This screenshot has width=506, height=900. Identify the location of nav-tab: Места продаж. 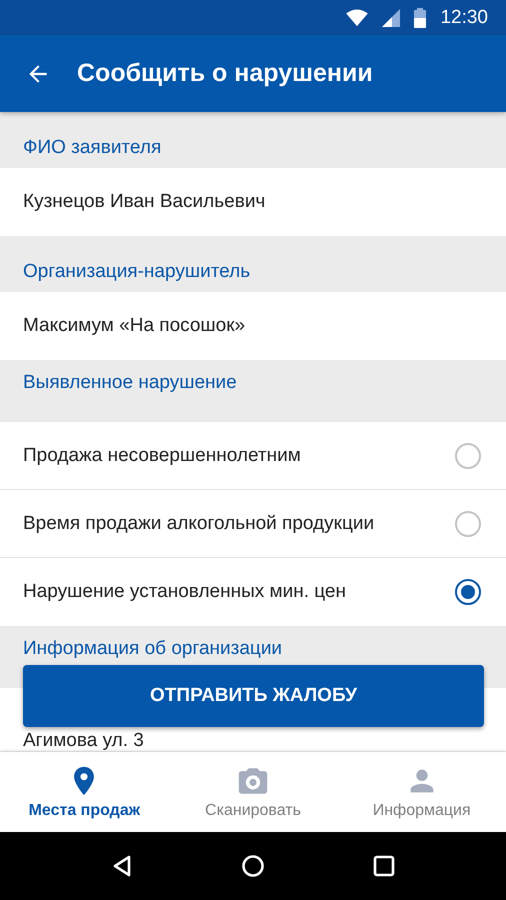
(84, 792).